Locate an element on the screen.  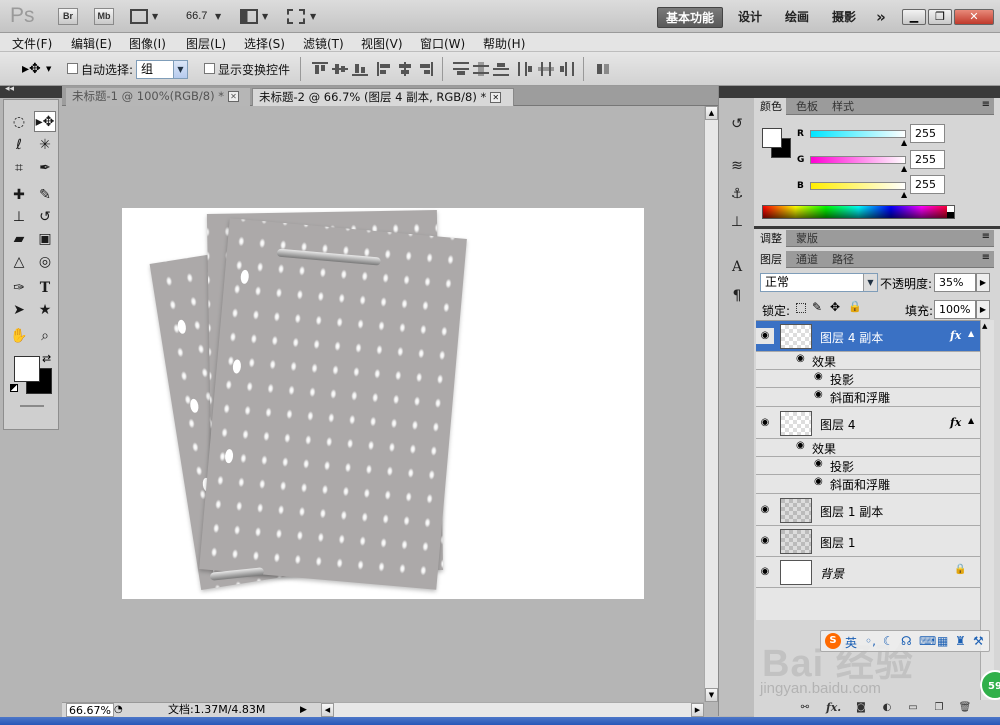
move-tool-preset-icon: ▸✥ is located at coordinates (31, 69).